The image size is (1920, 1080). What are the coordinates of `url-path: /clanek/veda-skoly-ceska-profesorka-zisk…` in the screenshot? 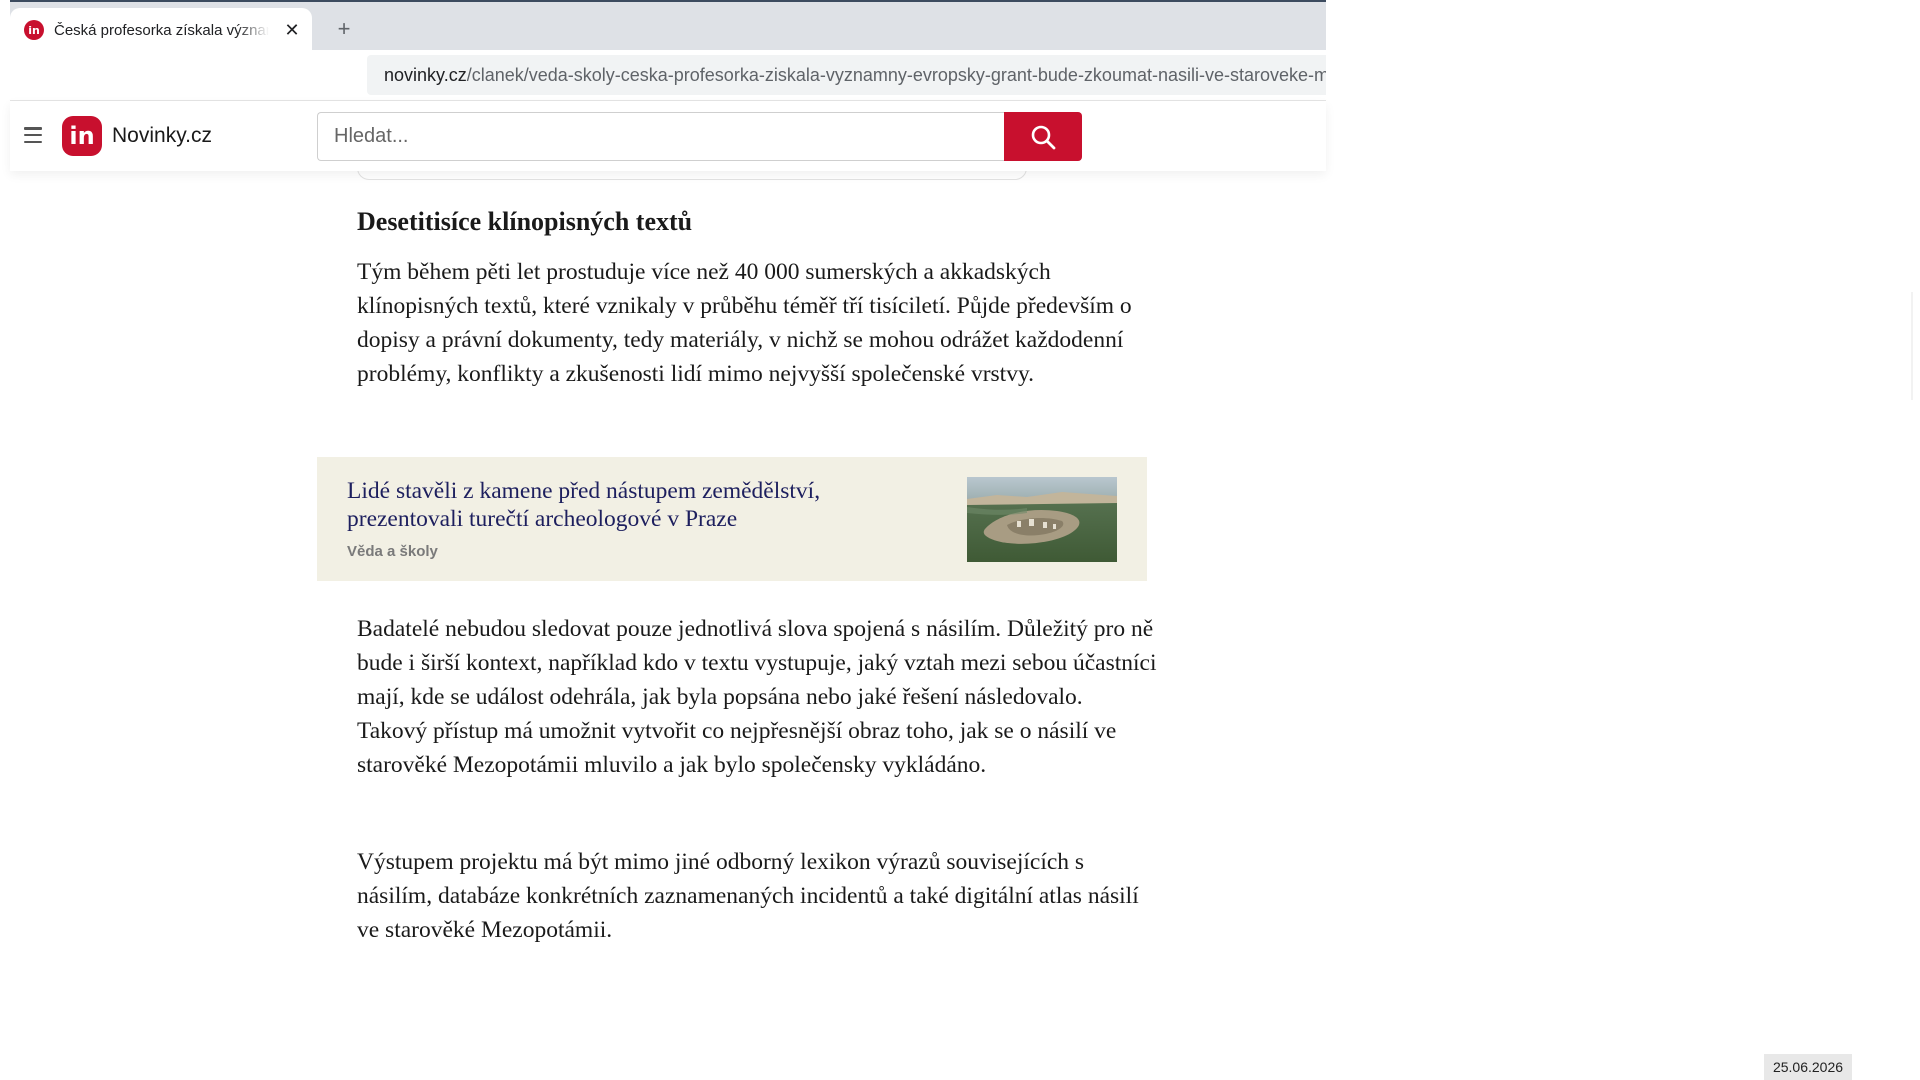 It's located at (896, 74).